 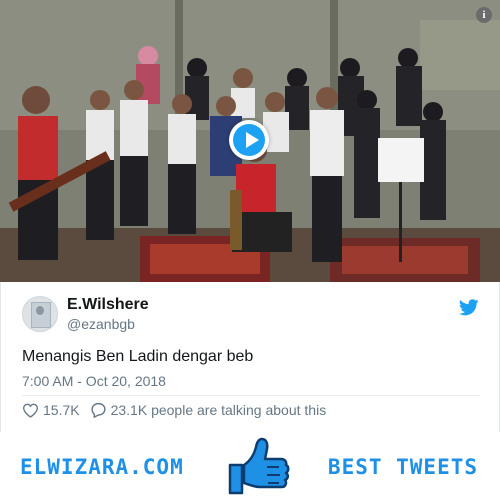 I want to click on avatar, so click(x=40, y=314).